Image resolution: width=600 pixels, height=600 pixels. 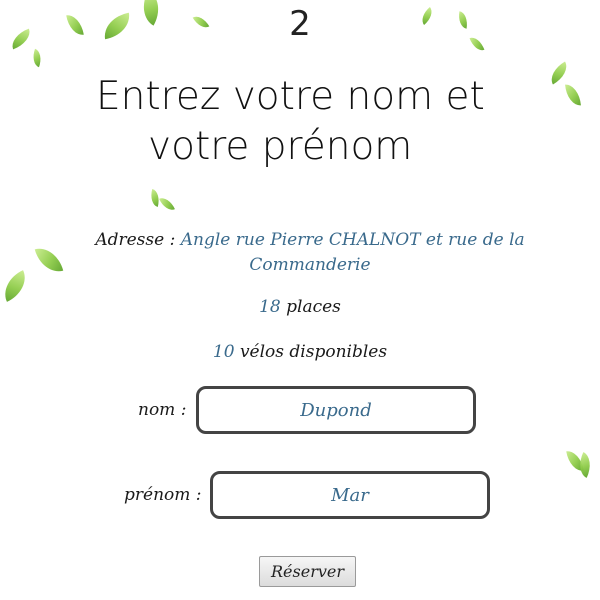 What do you see at coordinates (162, 410) in the screenshot?
I see `nom-label: nom :` at bounding box center [162, 410].